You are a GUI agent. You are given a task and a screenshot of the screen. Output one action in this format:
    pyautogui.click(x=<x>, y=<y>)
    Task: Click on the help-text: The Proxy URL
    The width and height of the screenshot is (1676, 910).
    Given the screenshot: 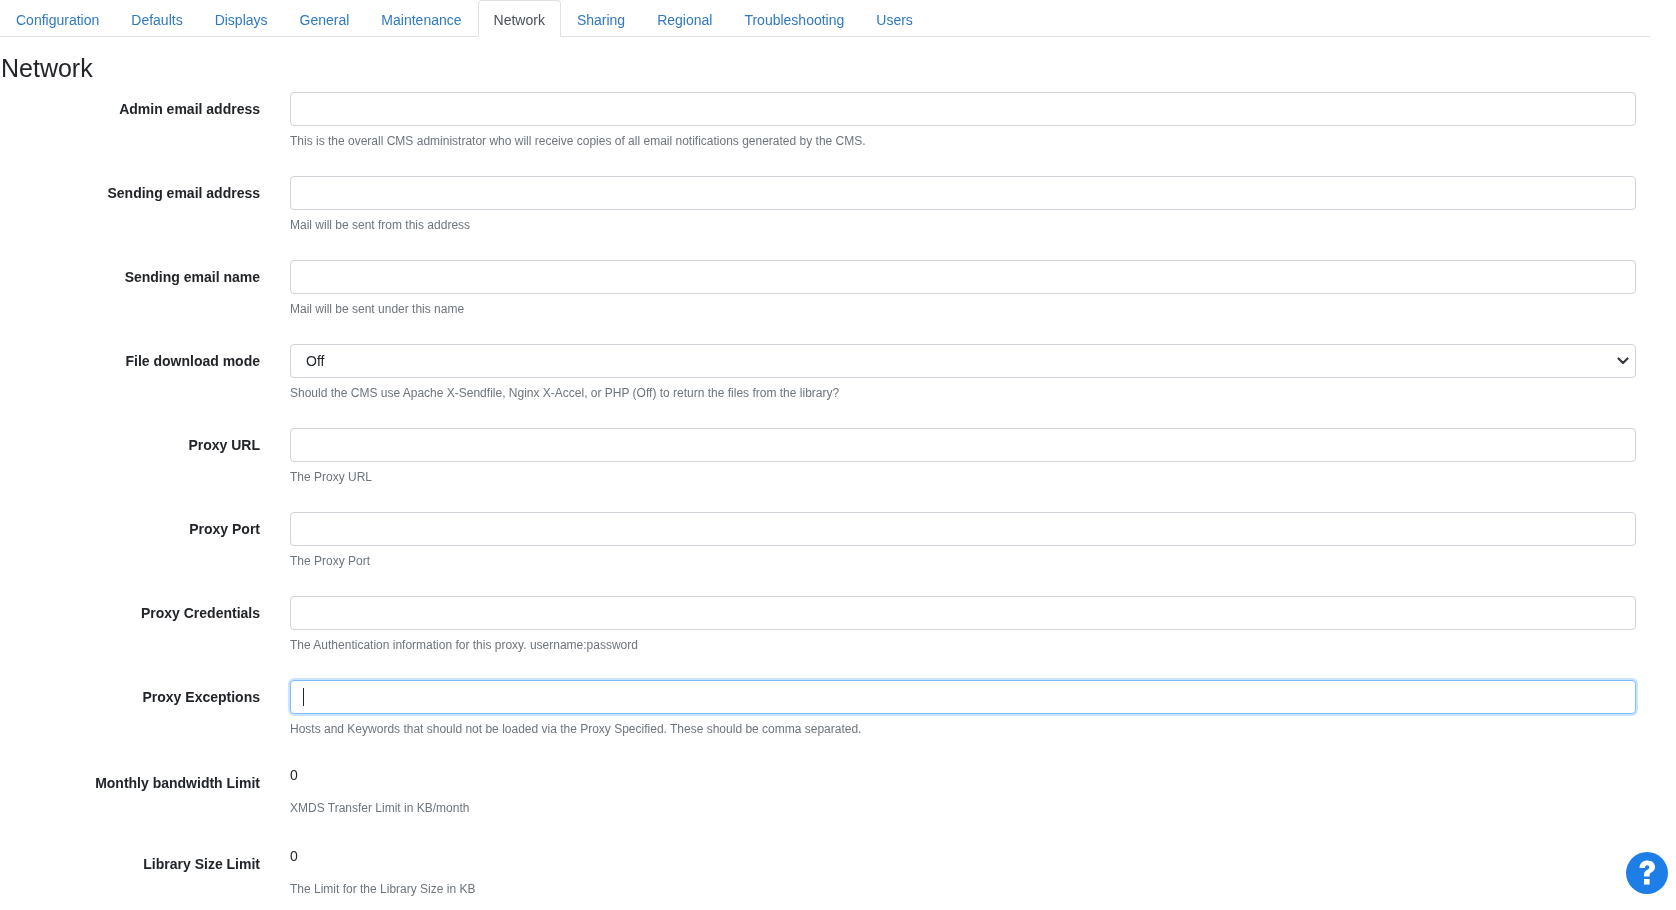 What is the action you would take?
    pyautogui.click(x=332, y=477)
    